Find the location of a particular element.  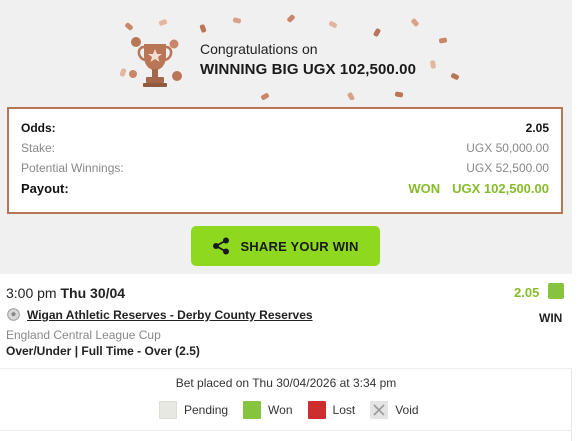

share-button-label: SHARE YOUR WIN is located at coordinates (299, 246).